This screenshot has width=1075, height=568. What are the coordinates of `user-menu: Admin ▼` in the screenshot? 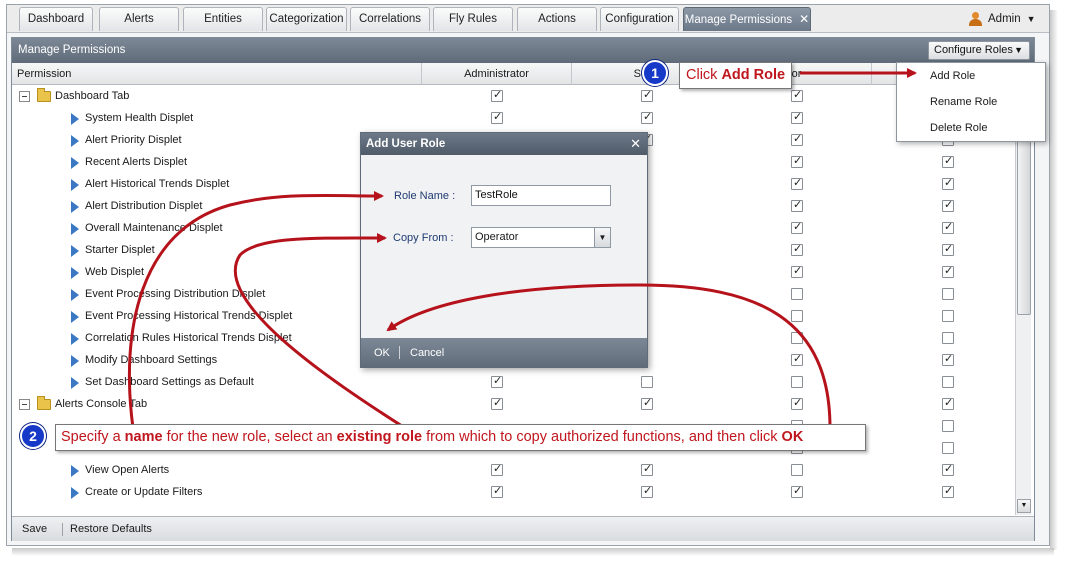 It's located at (1002, 19).